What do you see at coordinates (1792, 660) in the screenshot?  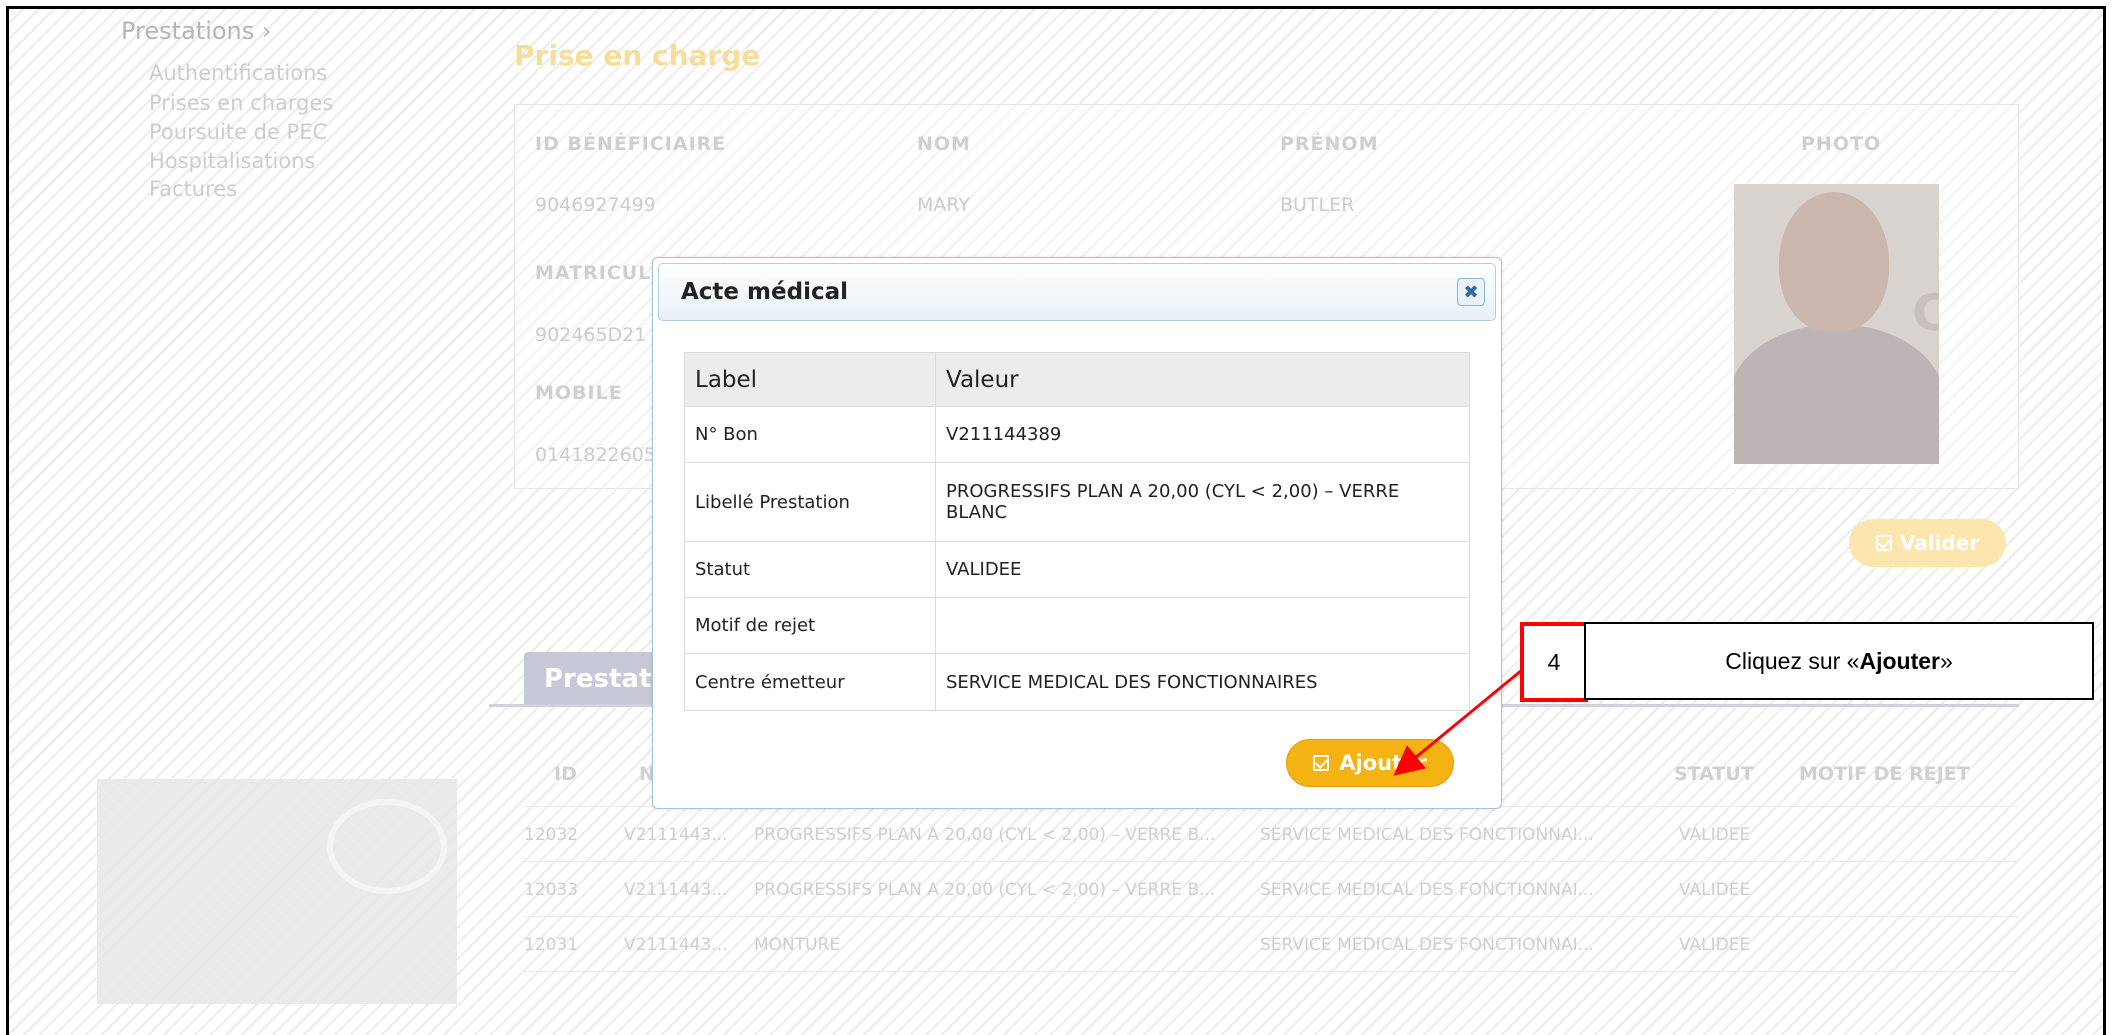 I see `instruction-prefix: Cliquez sur «` at bounding box center [1792, 660].